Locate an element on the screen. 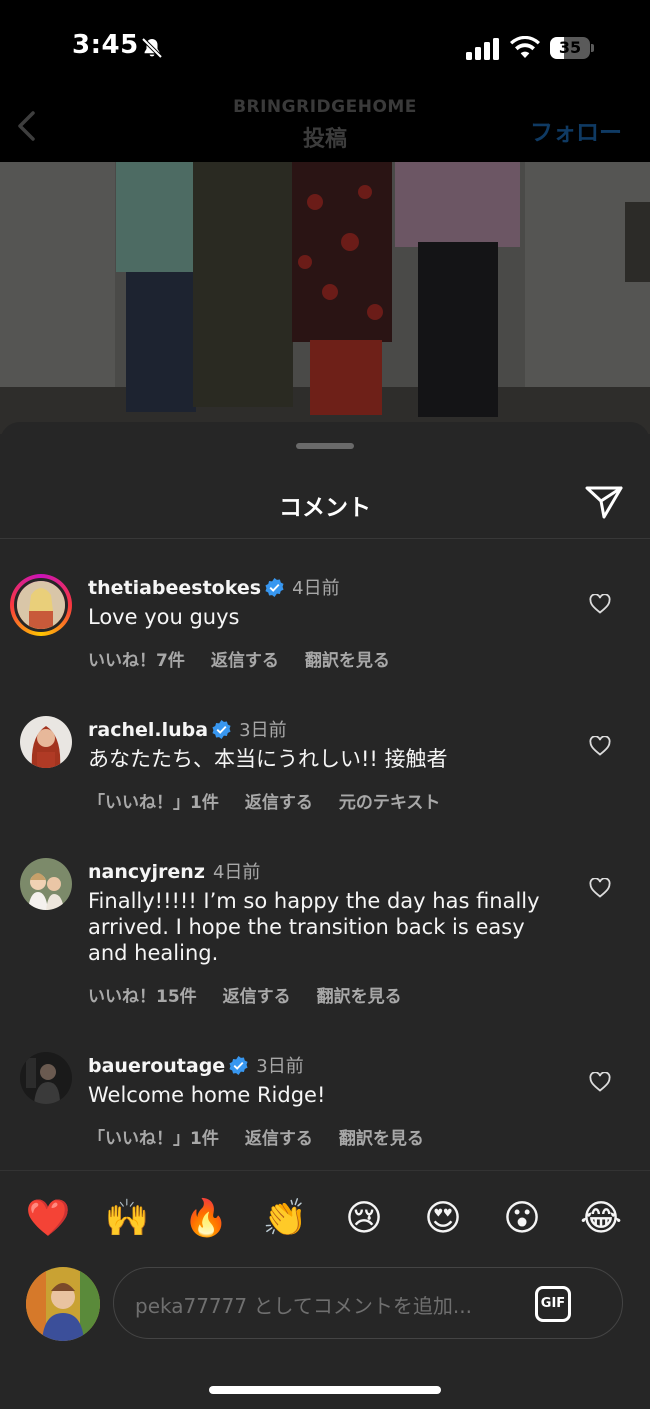 The width and height of the screenshot is (650, 1409). status-time: 3:45 is located at coordinates (105, 45).